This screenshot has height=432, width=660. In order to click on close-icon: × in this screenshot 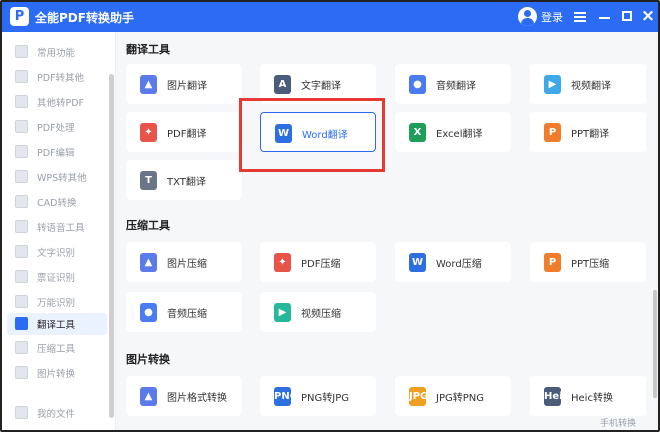, I will do `click(647, 17)`.